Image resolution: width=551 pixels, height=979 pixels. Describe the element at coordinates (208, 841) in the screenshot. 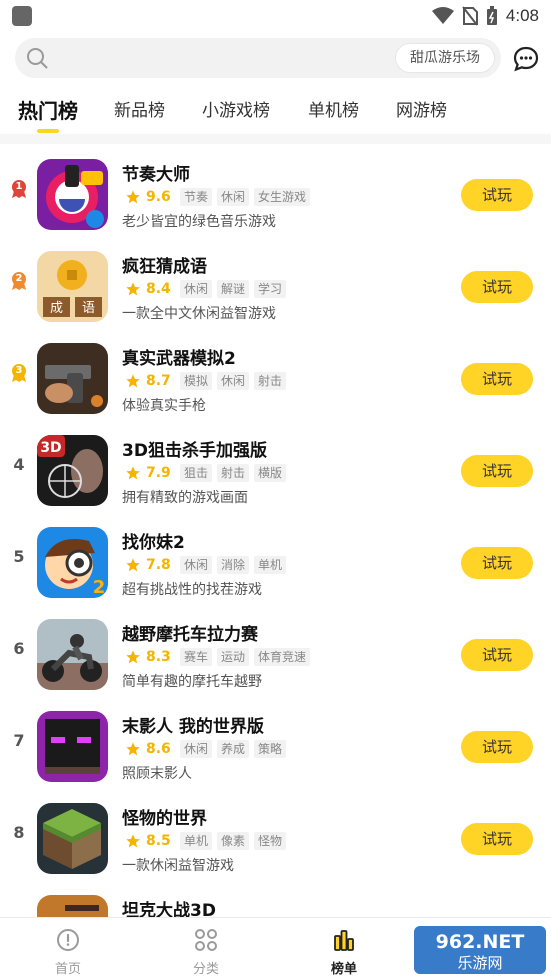

I see `game-meta: 8.5 单机 像素 怪物` at that location.